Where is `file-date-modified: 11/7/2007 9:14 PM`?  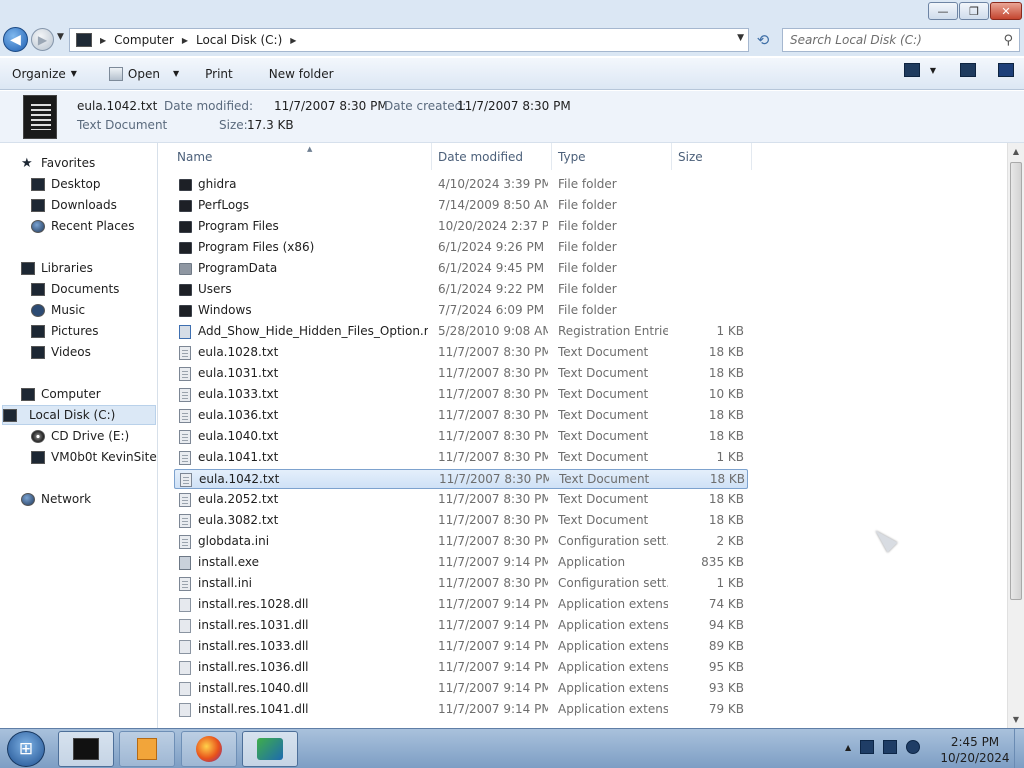 file-date-modified: 11/7/2007 9:14 PM is located at coordinates (493, 604).